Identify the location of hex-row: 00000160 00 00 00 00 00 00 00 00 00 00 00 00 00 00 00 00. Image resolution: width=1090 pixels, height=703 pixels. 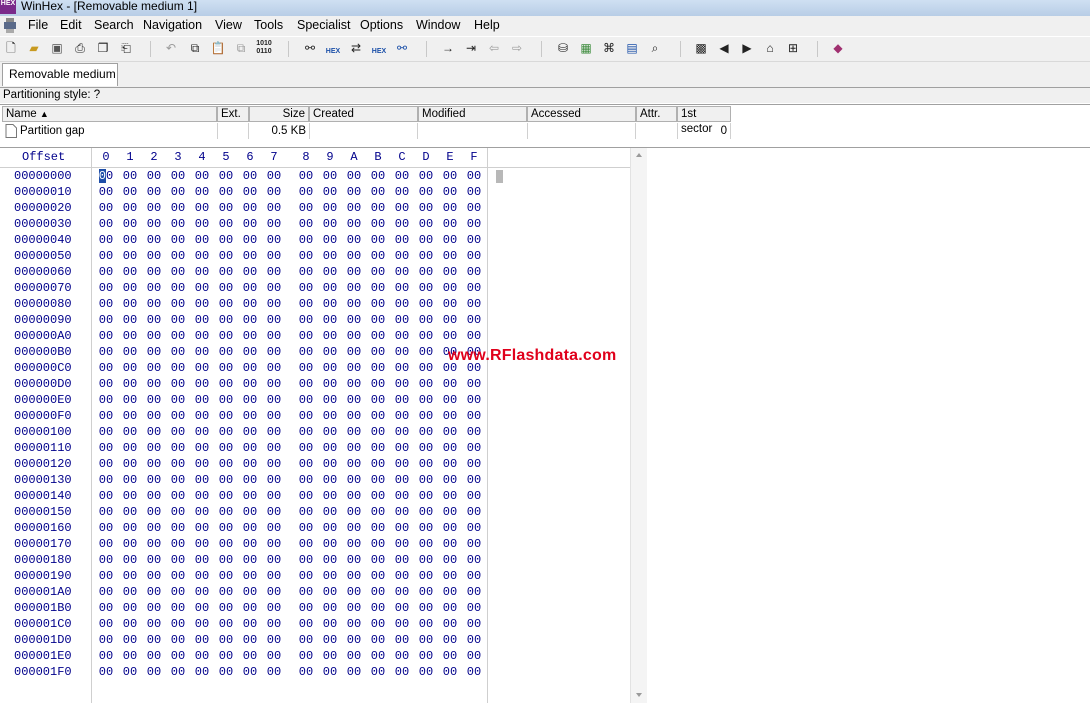
(315, 528).